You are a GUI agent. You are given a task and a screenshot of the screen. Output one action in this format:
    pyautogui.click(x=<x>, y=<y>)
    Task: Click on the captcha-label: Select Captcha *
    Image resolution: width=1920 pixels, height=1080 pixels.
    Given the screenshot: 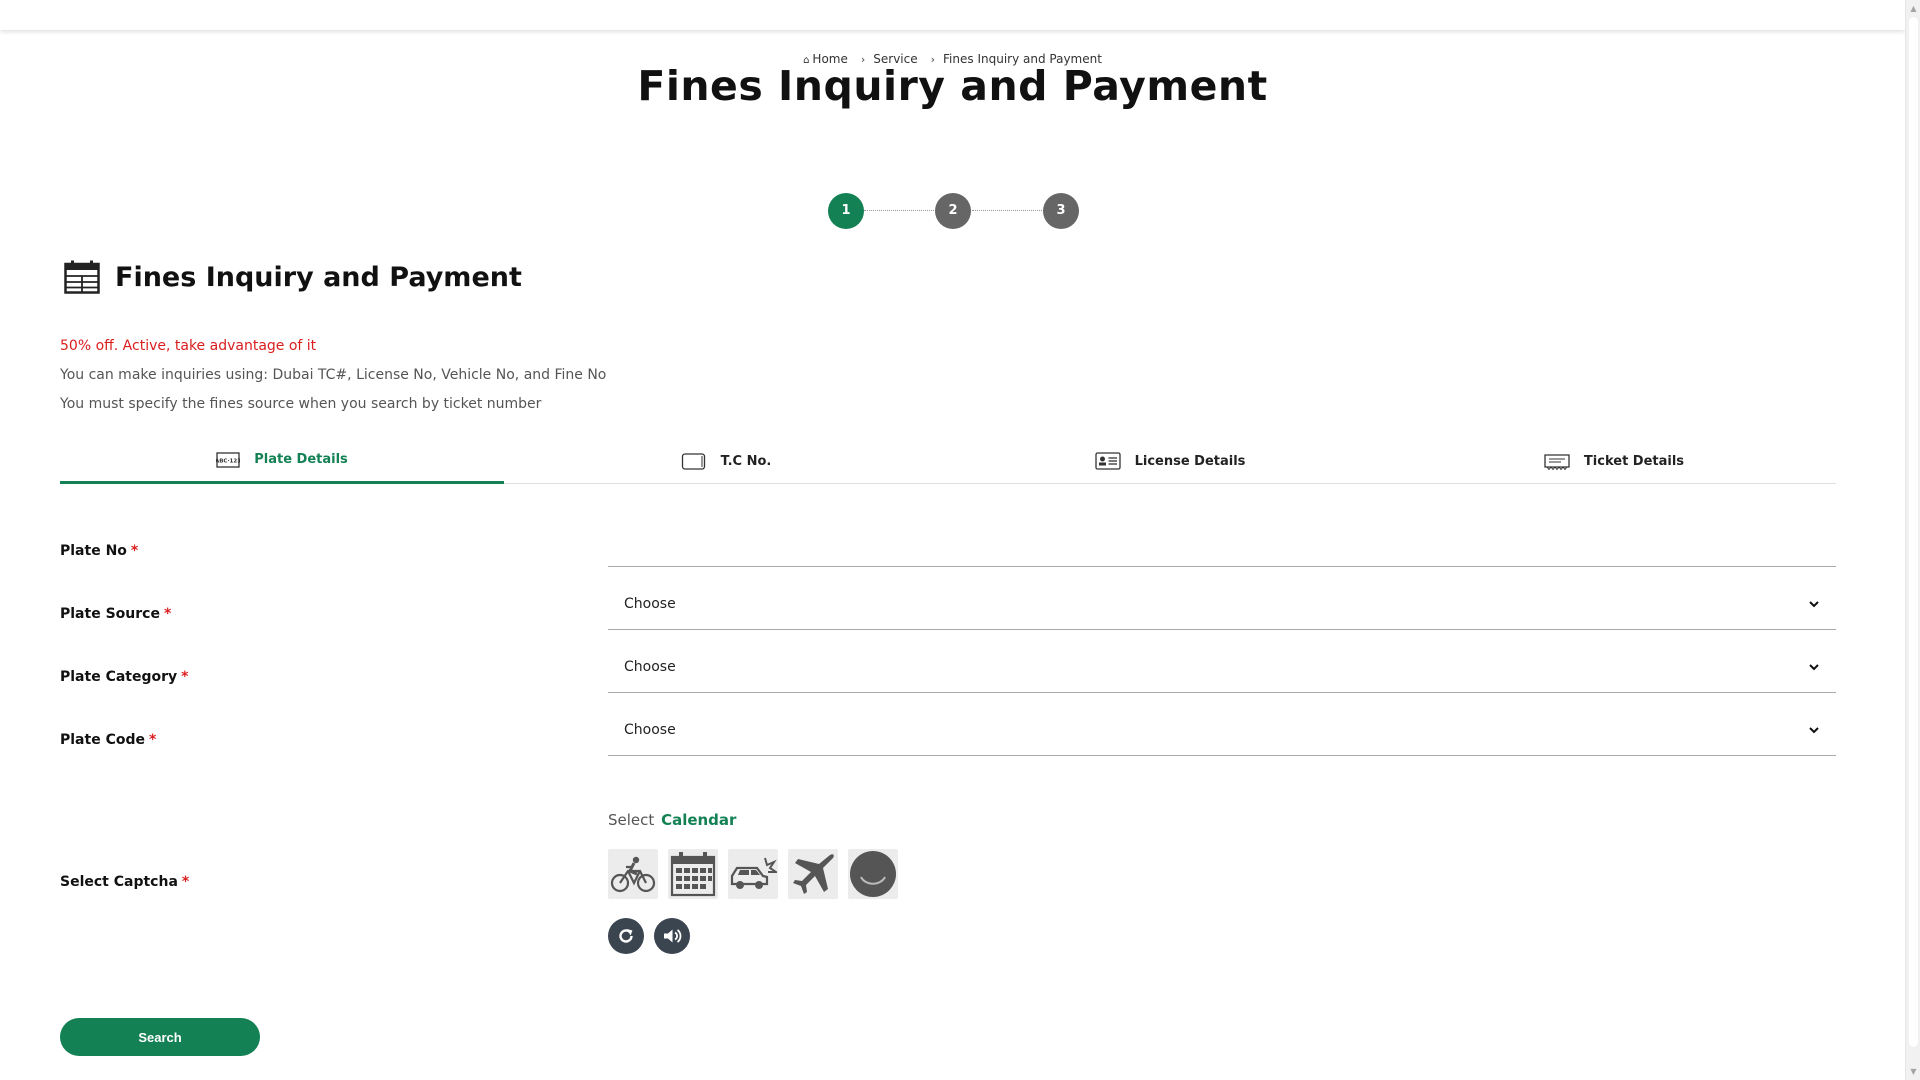 What is the action you would take?
    pyautogui.click(x=124, y=882)
    